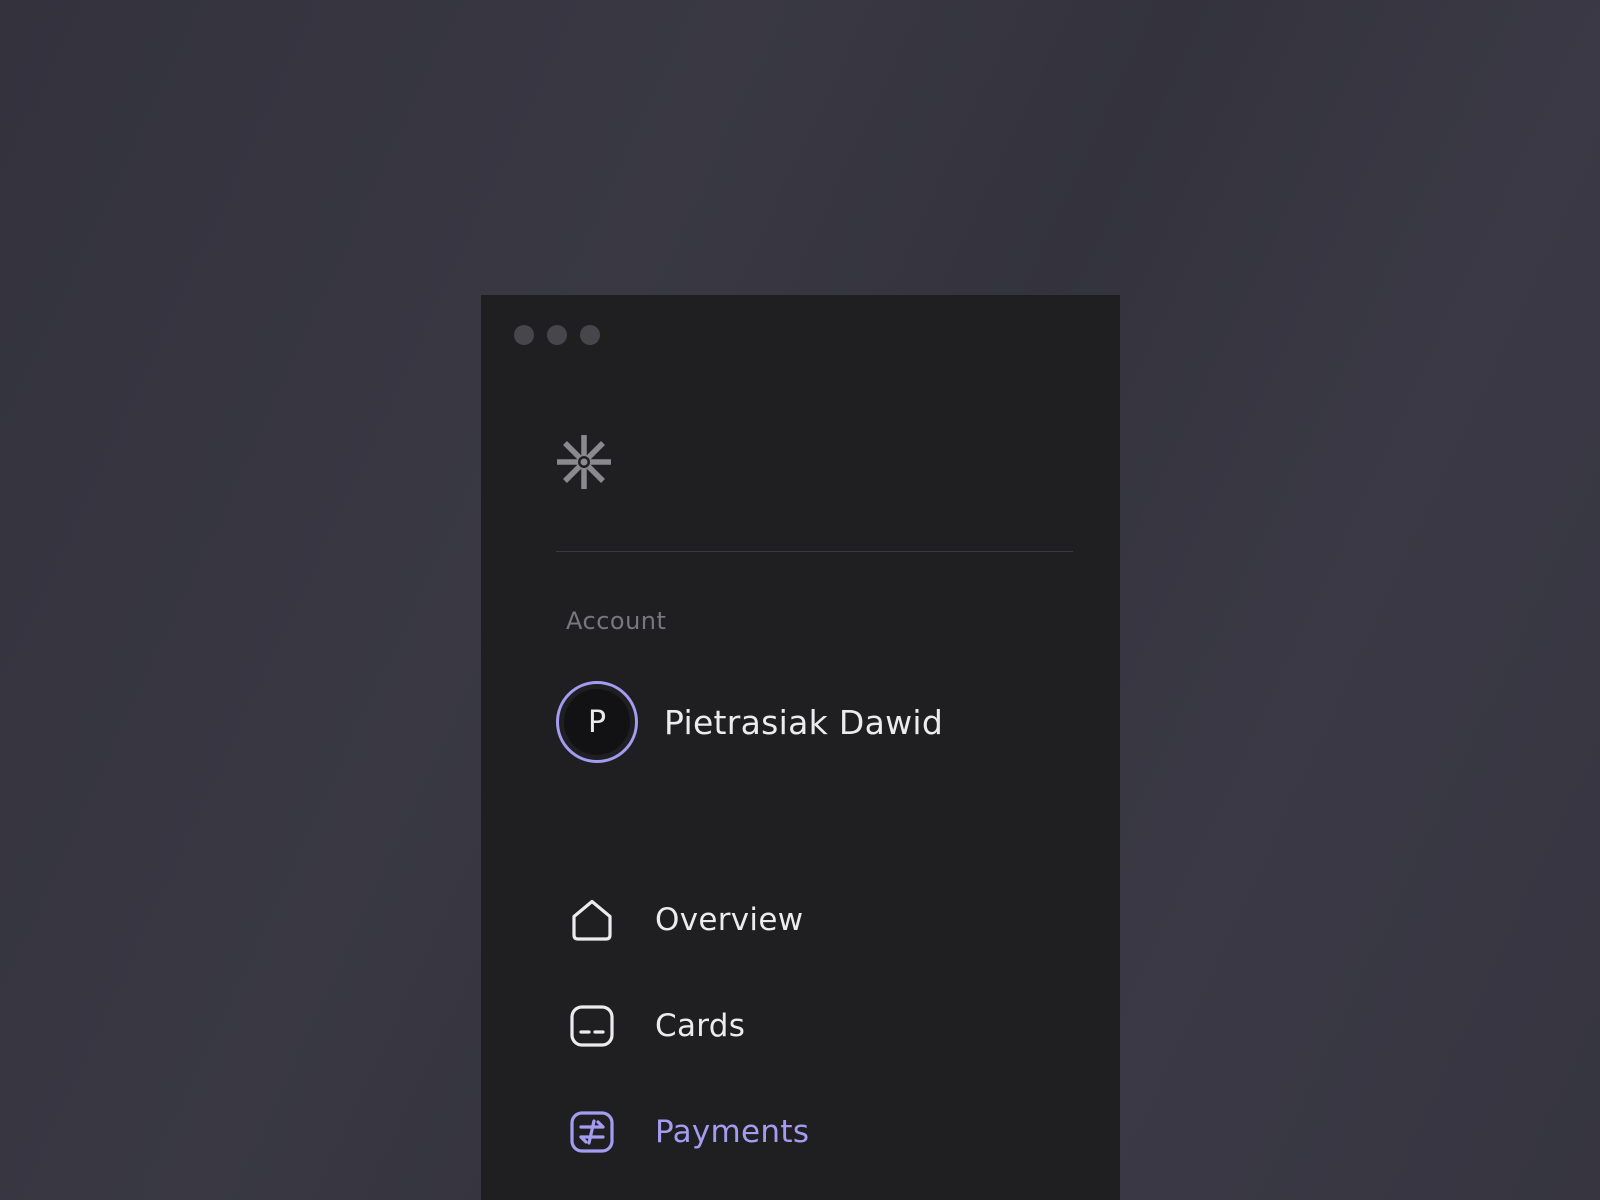 This screenshot has width=1600, height=1200. I want to click on home-icon, so click(592, 920).